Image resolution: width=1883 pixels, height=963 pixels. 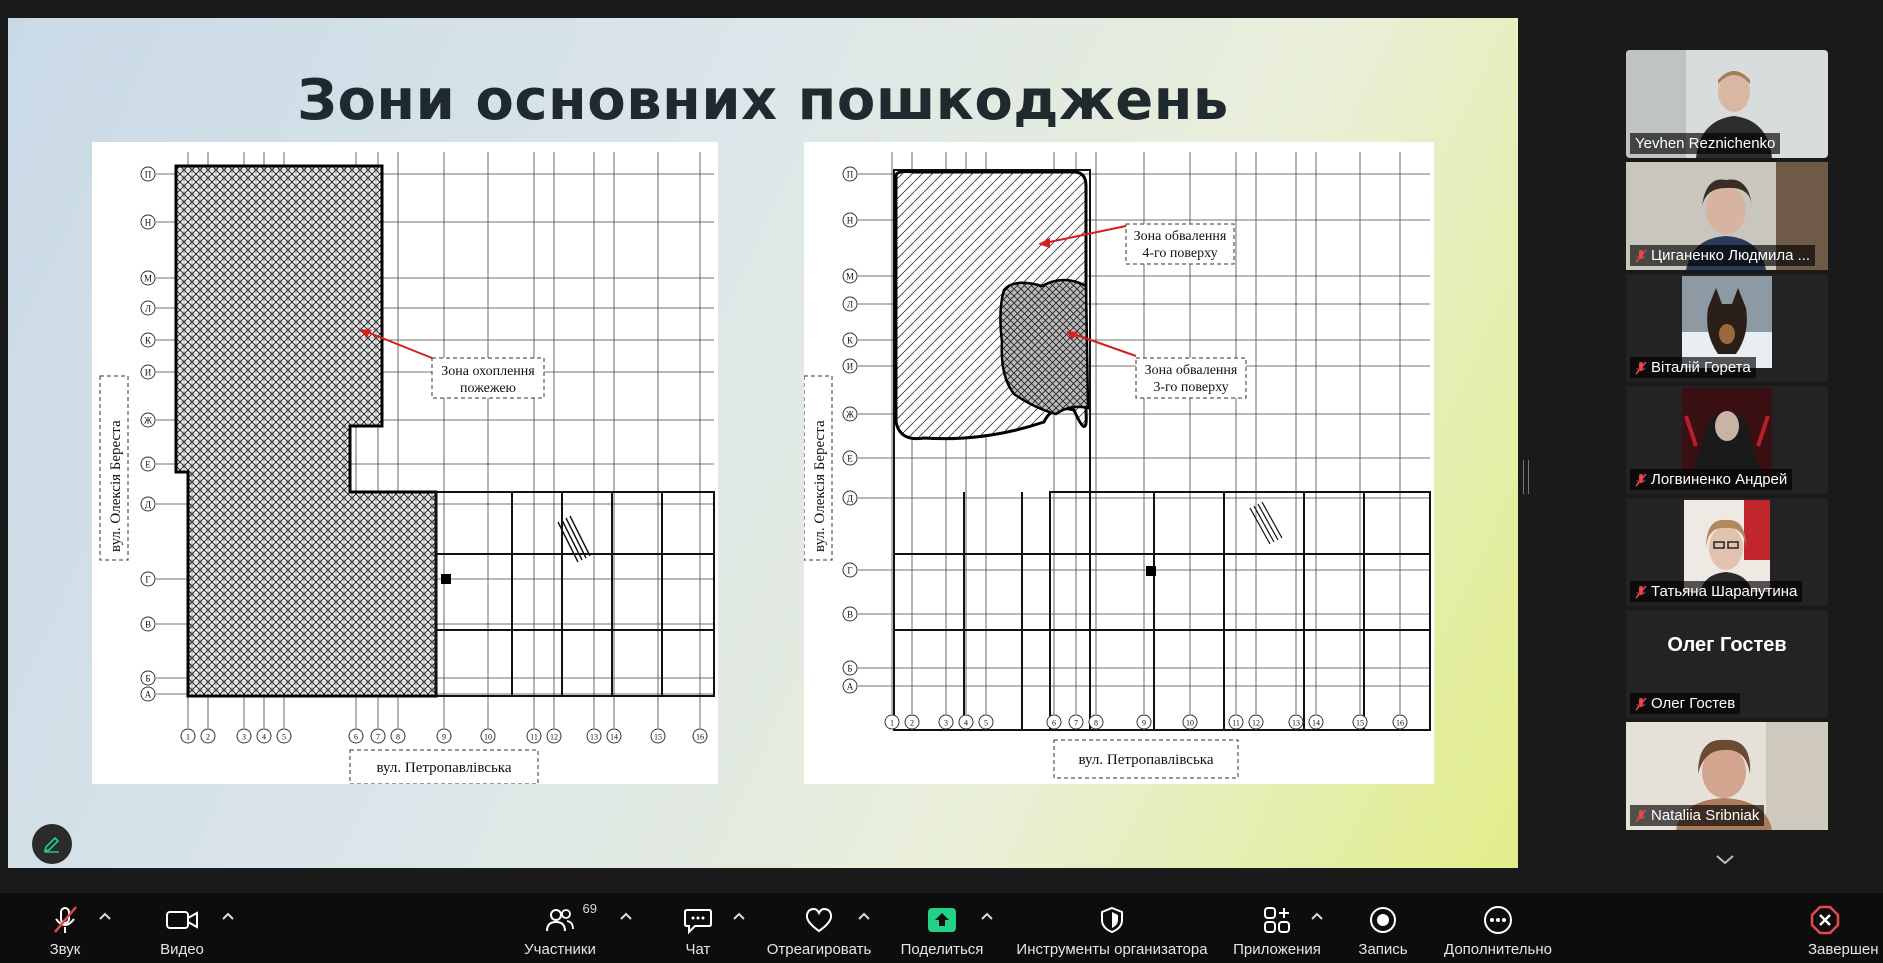 What do you see at coordinates (942, 949) in the screenshot?
I see `share-label: Поделиться` at bounding box center [942, 949].